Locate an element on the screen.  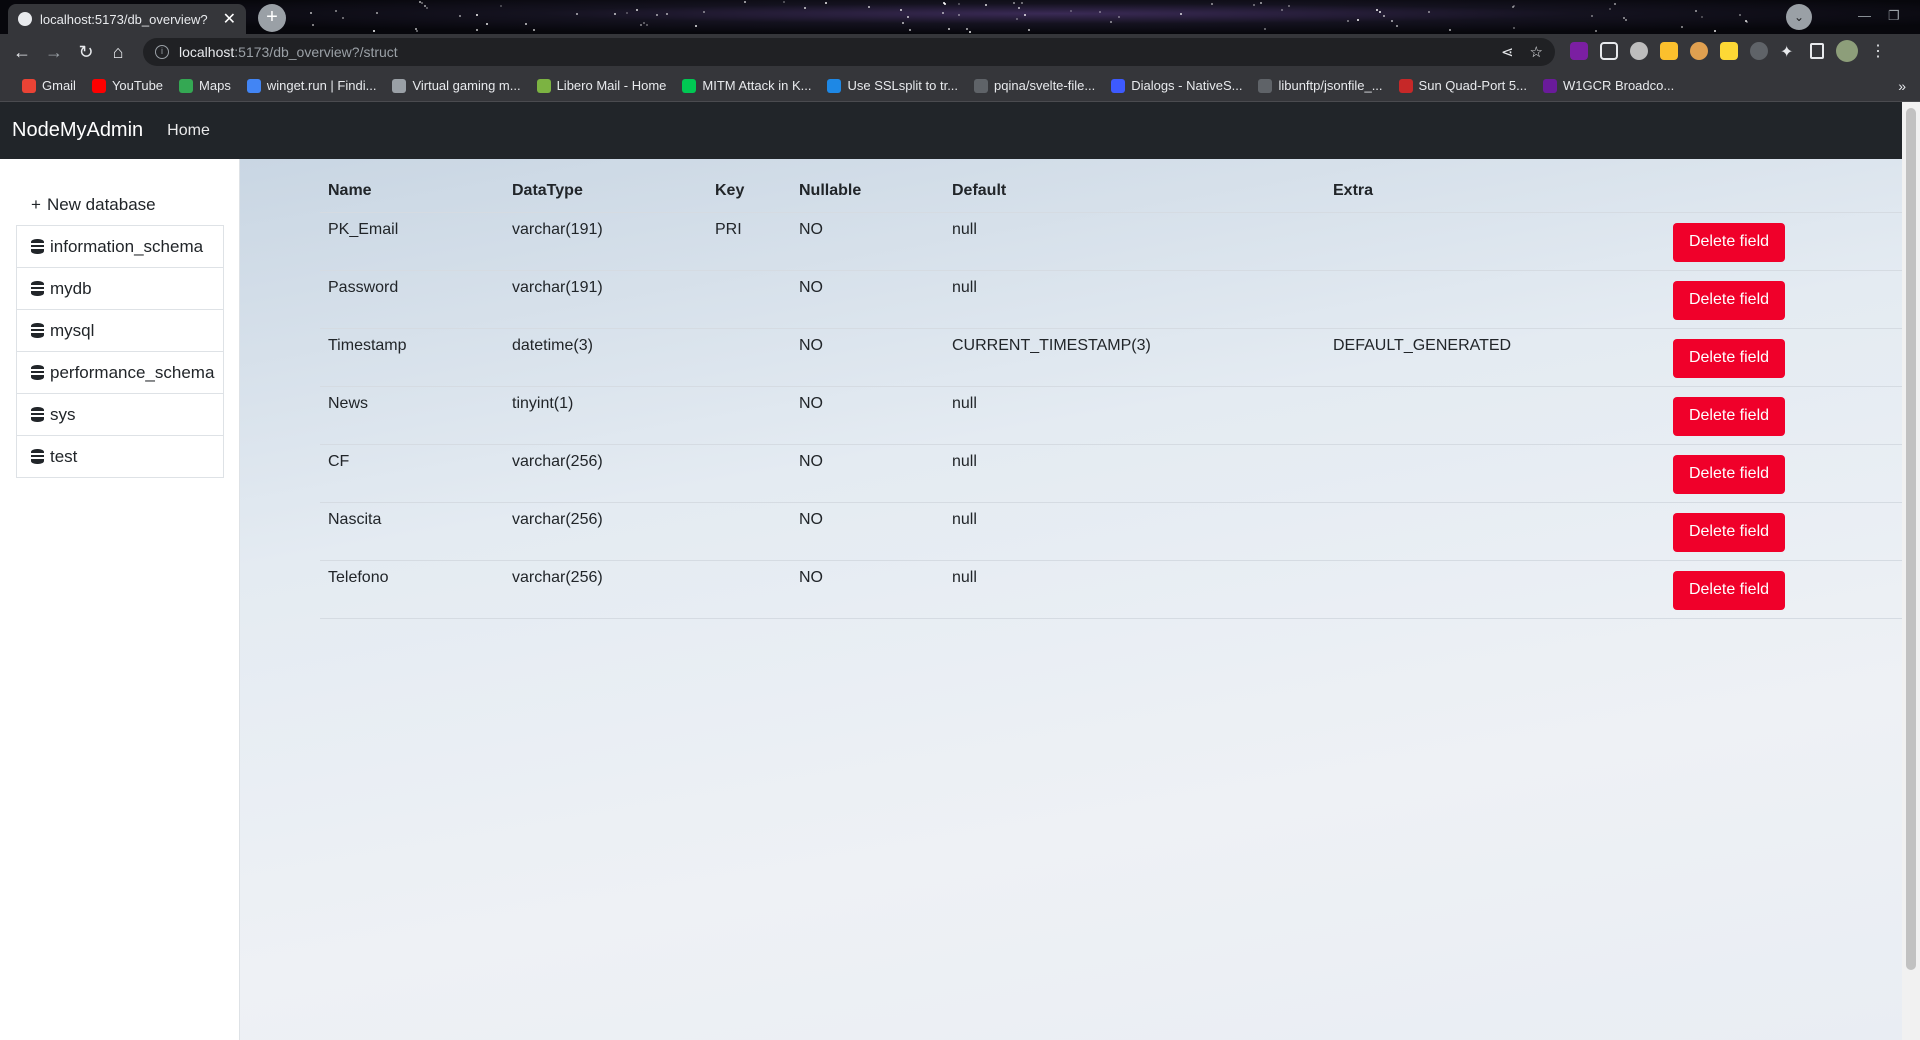
sidebar-item-sys: sys is located at coordinates (120, 414).